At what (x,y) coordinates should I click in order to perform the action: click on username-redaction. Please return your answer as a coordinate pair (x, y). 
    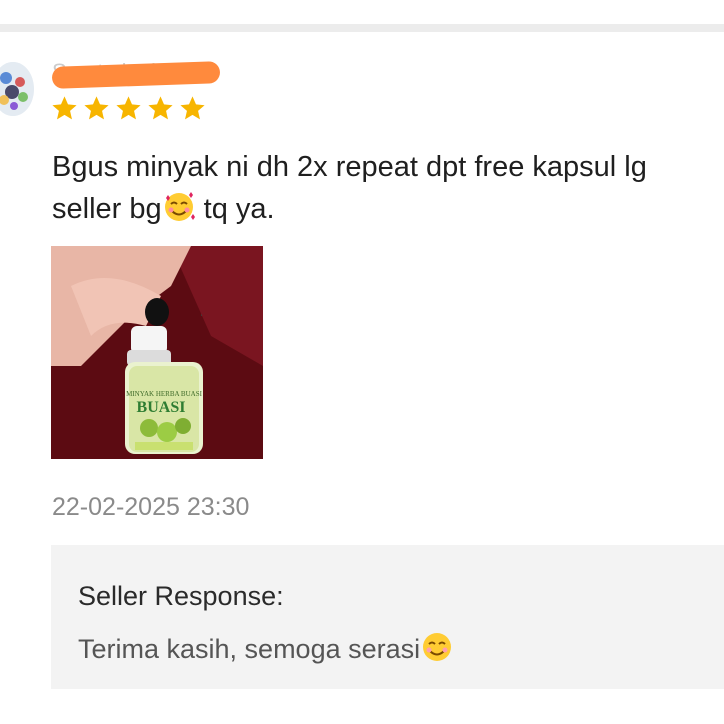
    Looking at the image, I should click on (136, 75).